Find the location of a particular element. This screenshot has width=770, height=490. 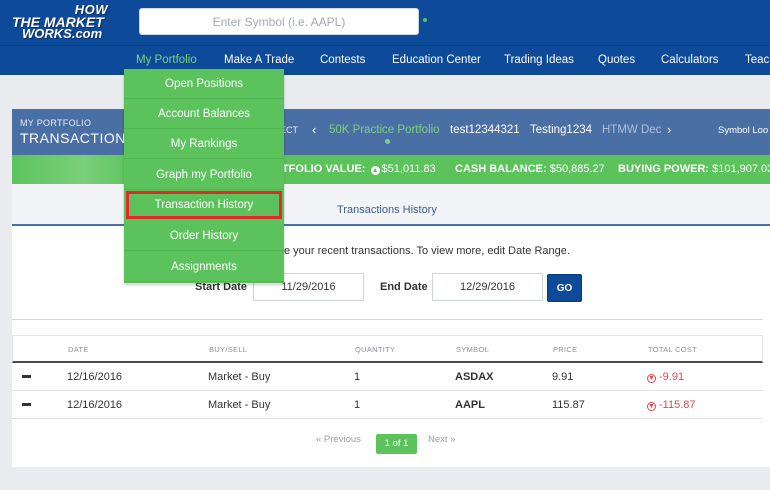

row-total-cost: ▼ -9.91 is located at coordinates (665, 377).